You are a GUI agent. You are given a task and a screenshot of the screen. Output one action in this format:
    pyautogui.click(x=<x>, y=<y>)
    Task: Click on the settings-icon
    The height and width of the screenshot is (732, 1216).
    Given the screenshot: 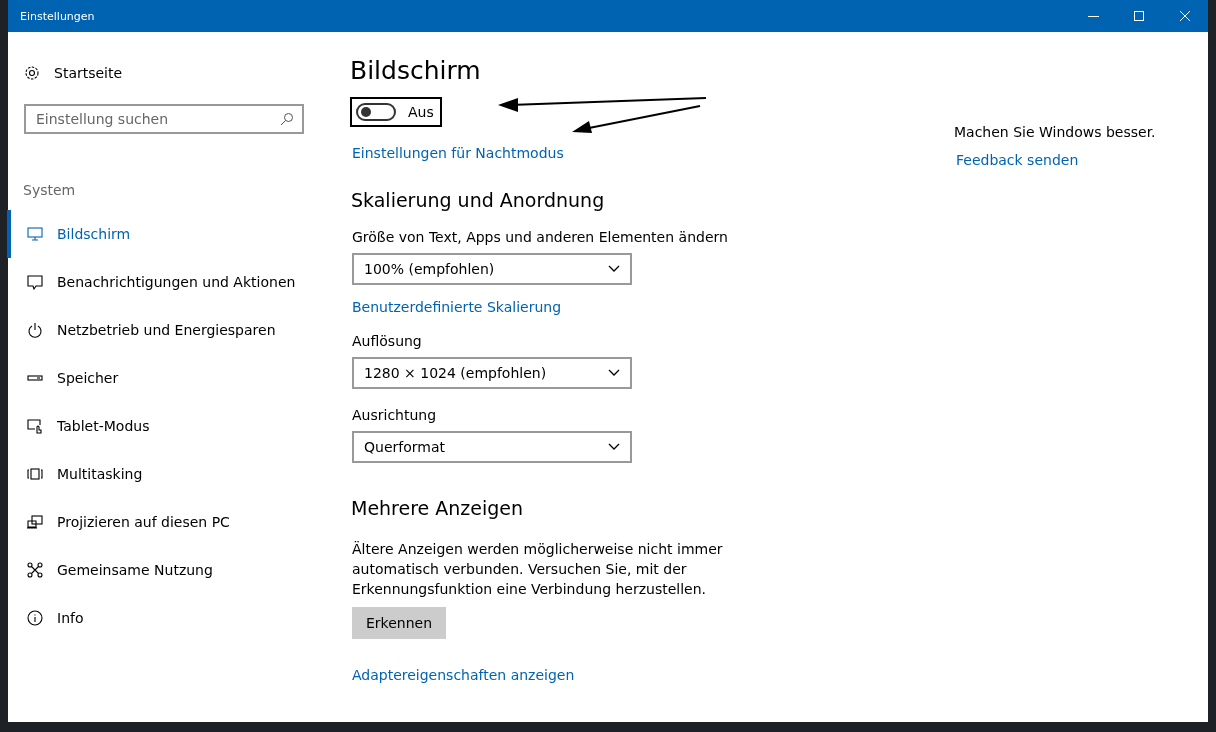 What is the action you would take?
    pyautogui.click(x=32, y=73)
    